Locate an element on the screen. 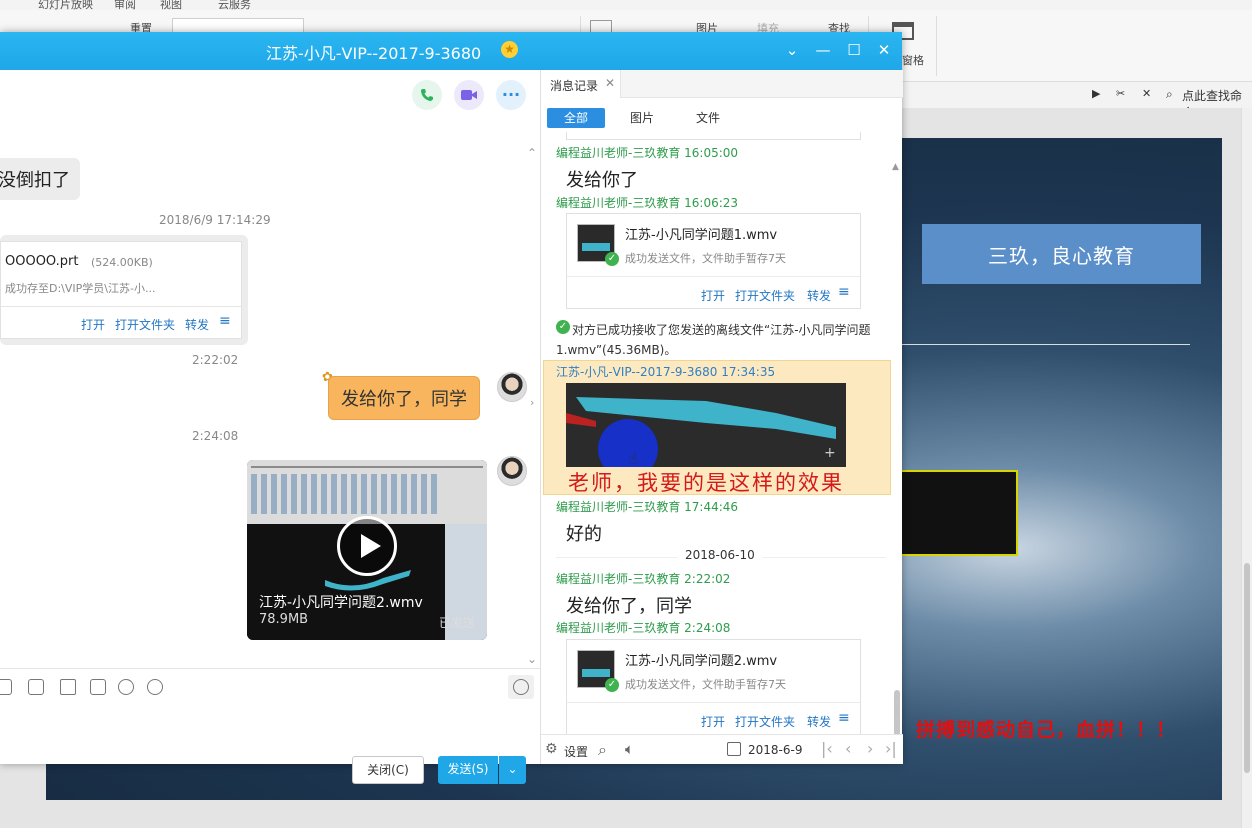  file-name: 江苏-小凡同学问题2.wmv is located at coordinates (701, 659).